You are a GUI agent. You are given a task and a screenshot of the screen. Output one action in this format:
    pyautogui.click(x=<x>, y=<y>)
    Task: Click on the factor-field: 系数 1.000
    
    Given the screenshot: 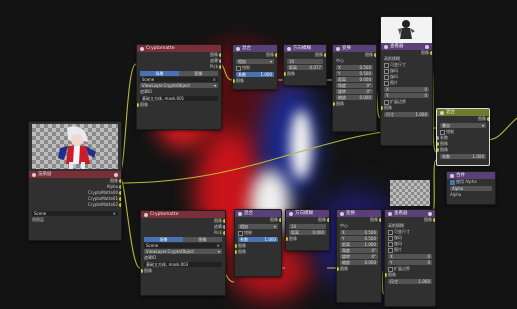 What is the action you would take?
    pyautogui.click(x=463, y=156)
    